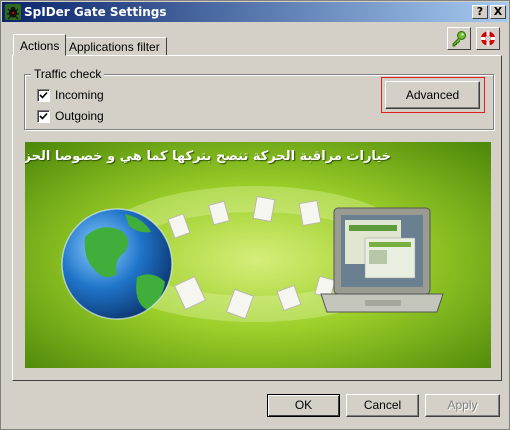 This screenshot has width=510, height=430. I want to click on key-button, so click(459, 38).